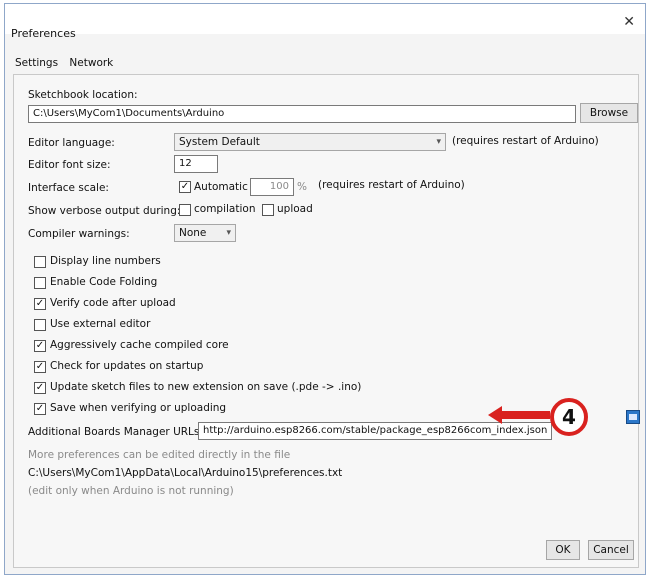 Image resolution: width=650 pixels, height=579 pixels. What do you see at coordinates (104, 282) in the screenshot?
I see `option-label: Enable Code Folding` at bounding box center [104, 282].